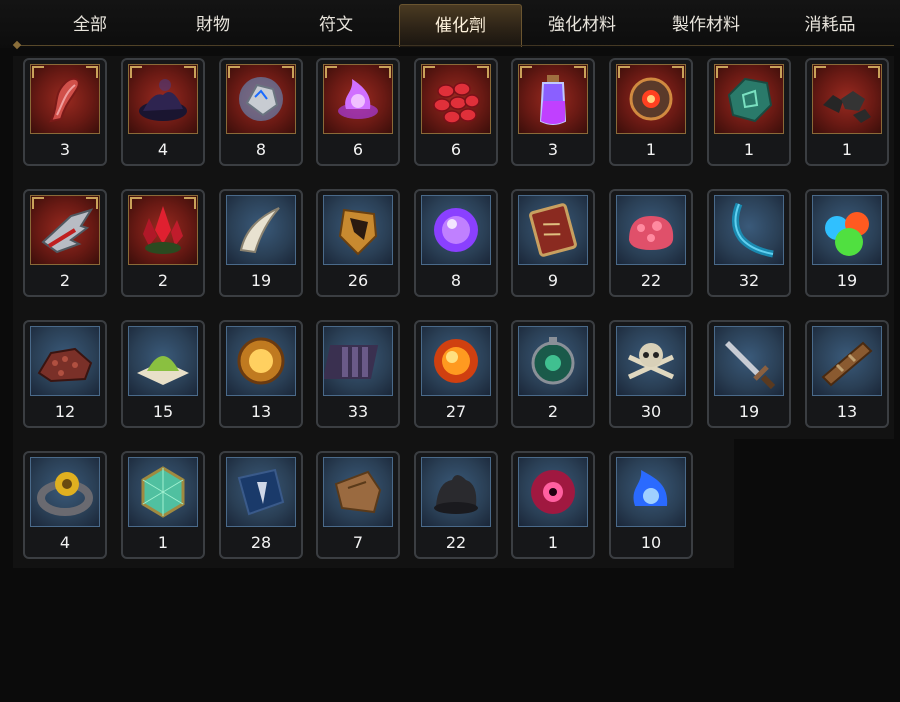 This screenshot has width=900, height=702. I want to click on item-count: 30, so click(651, 411).